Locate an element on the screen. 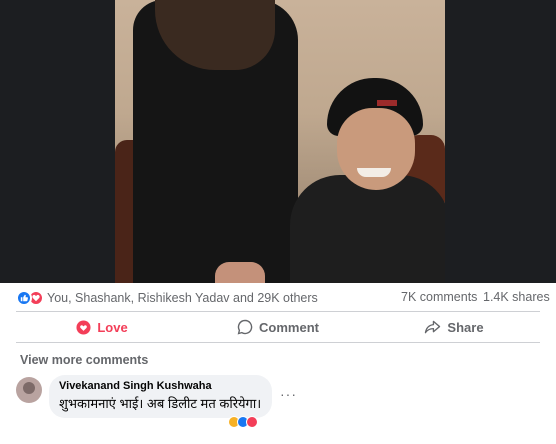  comment-reactions is located at coordinates (243, 422).